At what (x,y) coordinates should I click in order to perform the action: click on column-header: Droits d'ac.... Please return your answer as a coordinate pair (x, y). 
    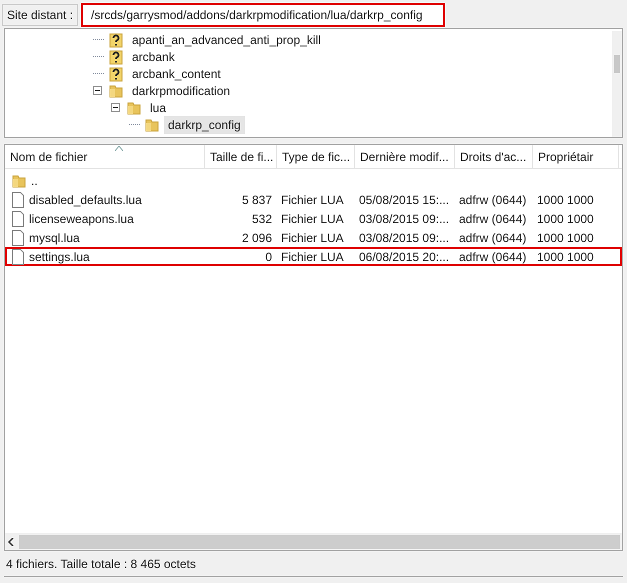
    Looking at the image, I should click on (494, 156).